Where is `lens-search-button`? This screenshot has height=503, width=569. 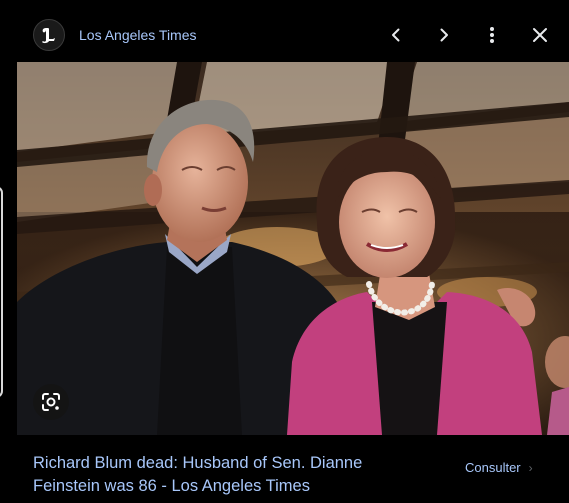 lens-search-button is located at coordinates (51, 402).